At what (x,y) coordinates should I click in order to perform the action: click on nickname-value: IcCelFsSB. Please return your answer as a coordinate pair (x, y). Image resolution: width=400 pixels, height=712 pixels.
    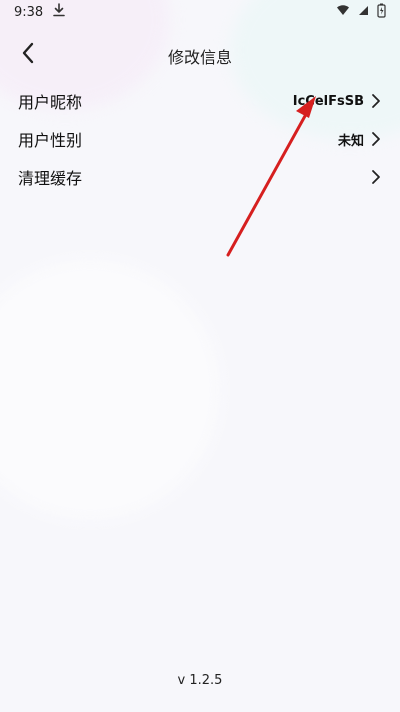
    Looking at the image, I should click on (328, 101).